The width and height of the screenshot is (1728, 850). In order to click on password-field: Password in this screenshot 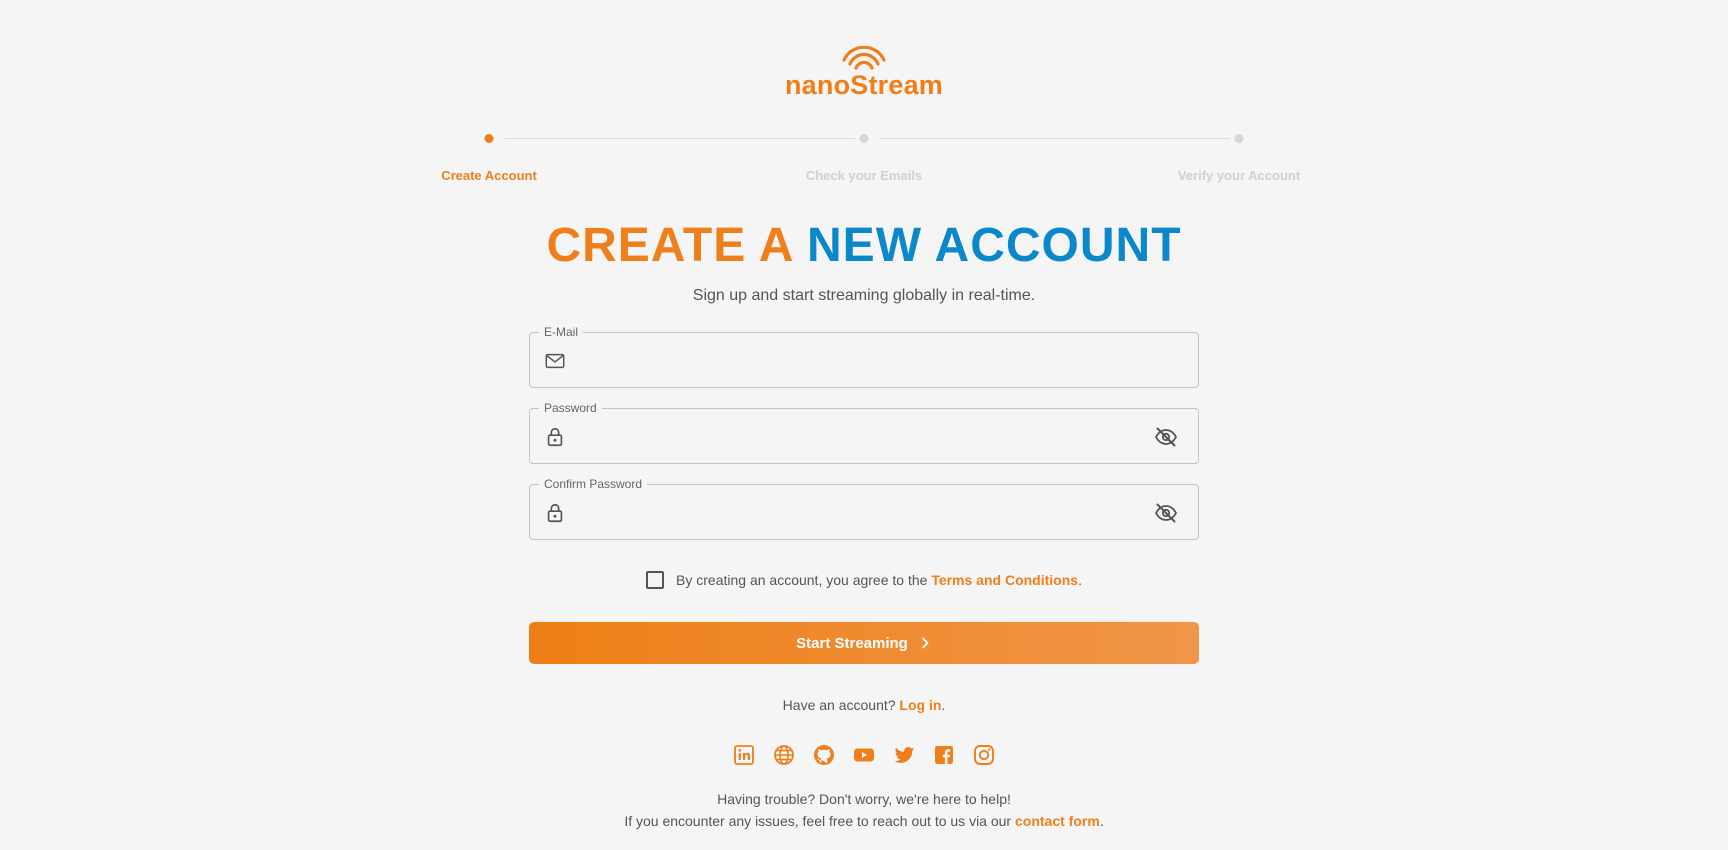, I will do `click(864, 432)`.